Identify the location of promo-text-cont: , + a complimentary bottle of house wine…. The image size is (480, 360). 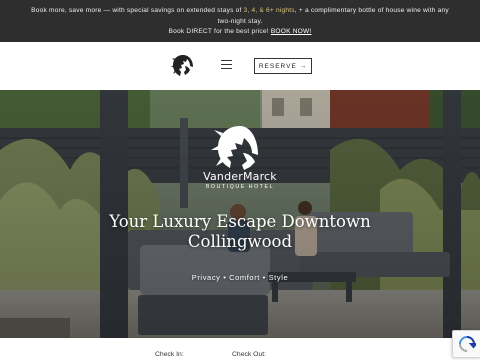
(371, 10).